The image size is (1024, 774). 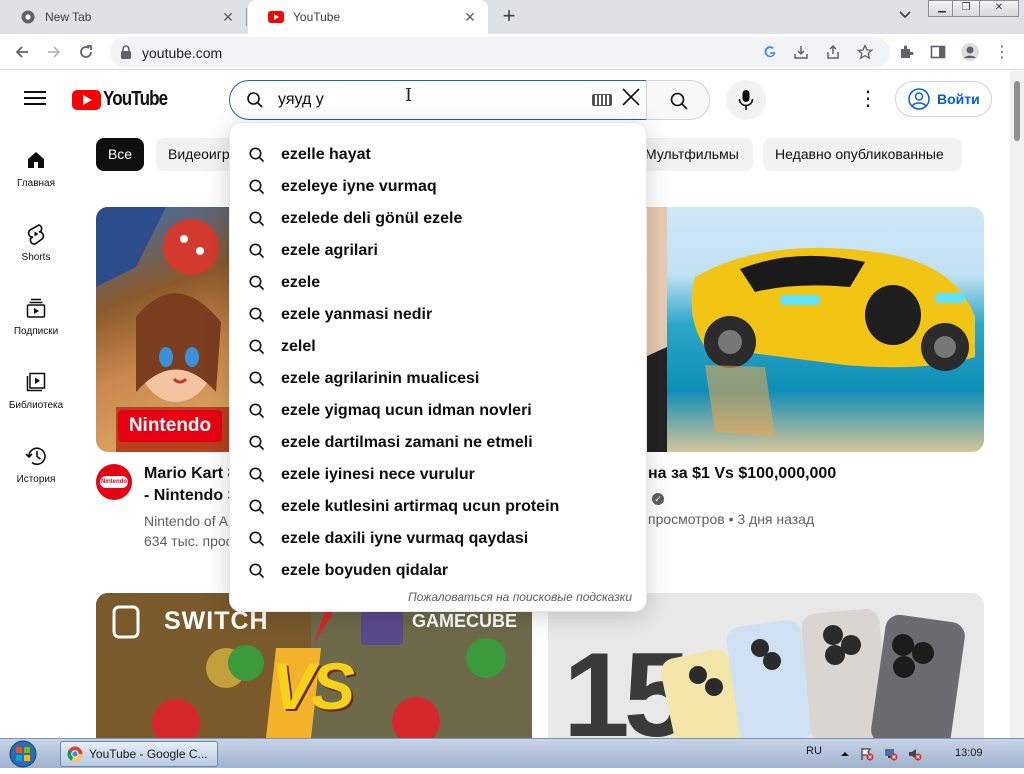 What do you see at coordinates (509, 17) in the screenshot?
I see `new-tab-button: +` at bounding box center [509, 17].